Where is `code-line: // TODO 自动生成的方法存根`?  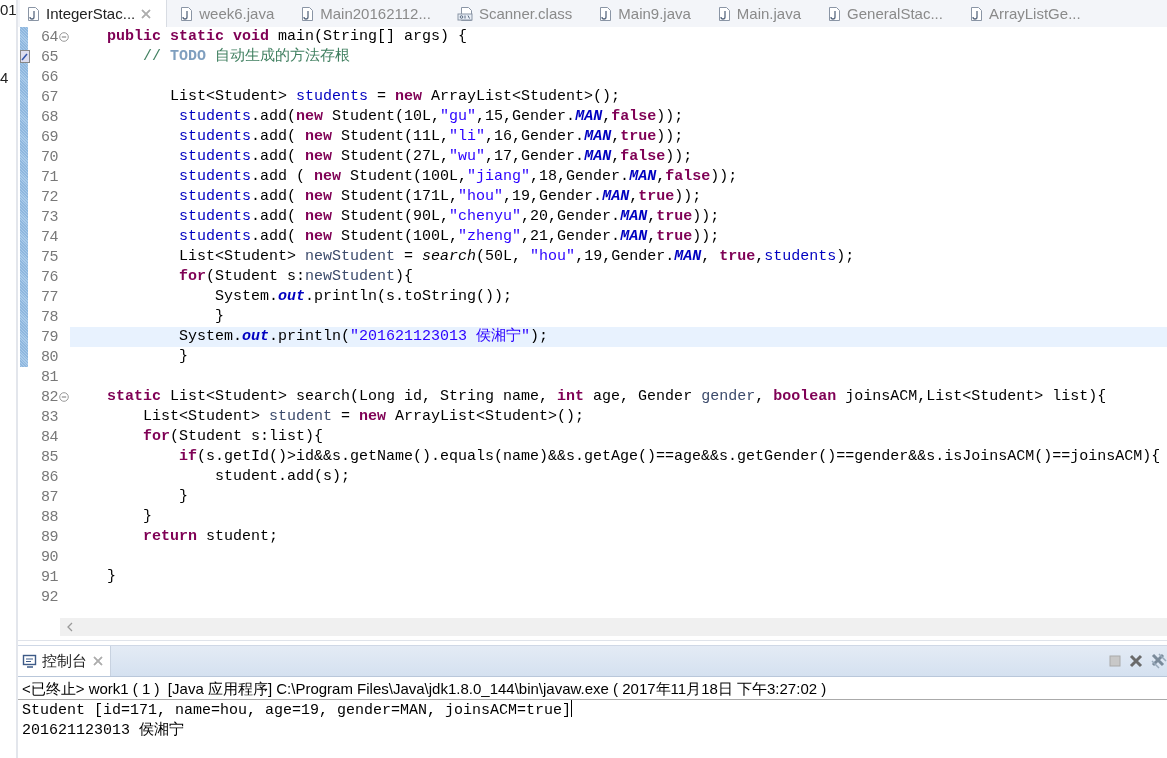 code-line: // TODO 自动生成的方法存根 is located at coordinates (246, 56).